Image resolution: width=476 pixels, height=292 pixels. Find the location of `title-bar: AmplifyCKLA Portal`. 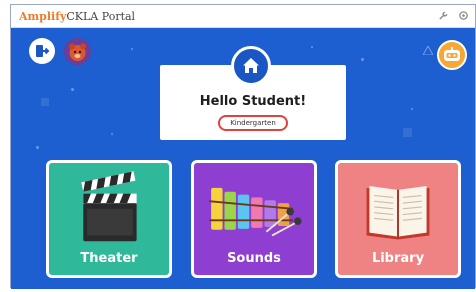

title-bar: AmplifyCKLA Portal is located at coordinates (243, 16).